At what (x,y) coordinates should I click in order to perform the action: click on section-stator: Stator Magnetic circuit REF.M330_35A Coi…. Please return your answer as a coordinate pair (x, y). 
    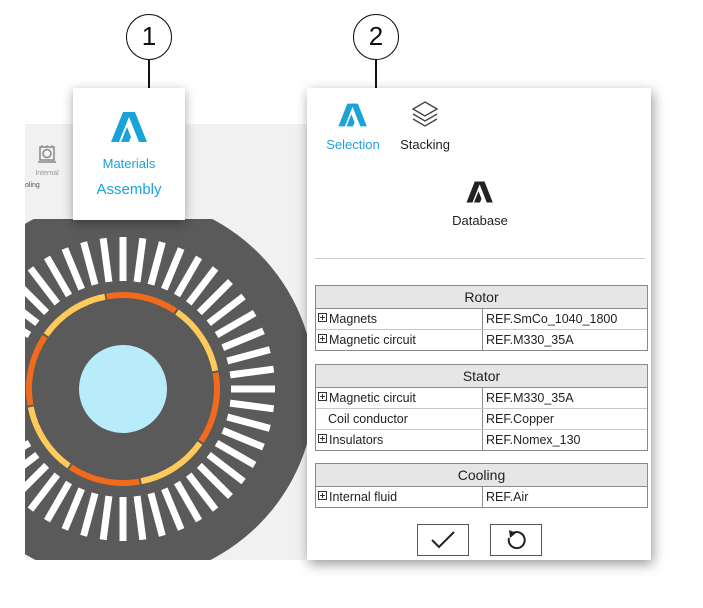
    Looking at the image, I should click on (481, 407).